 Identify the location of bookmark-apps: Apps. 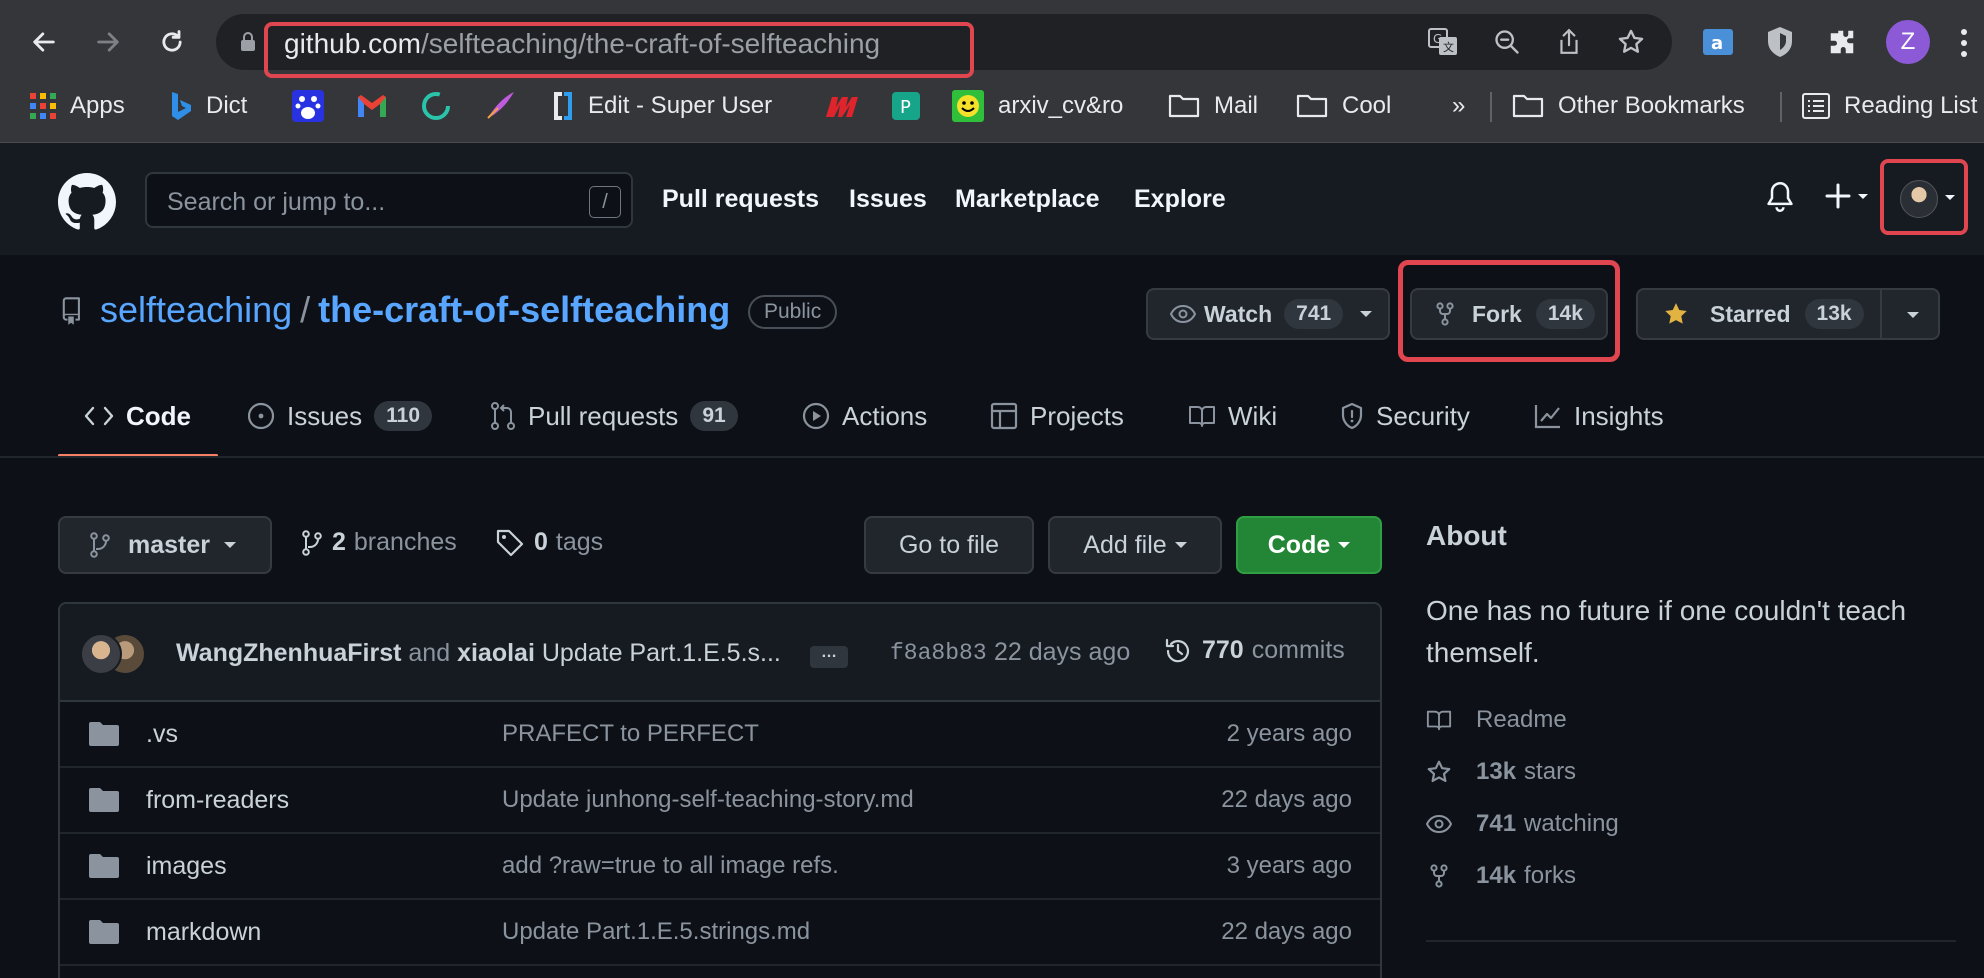
(77, 106).